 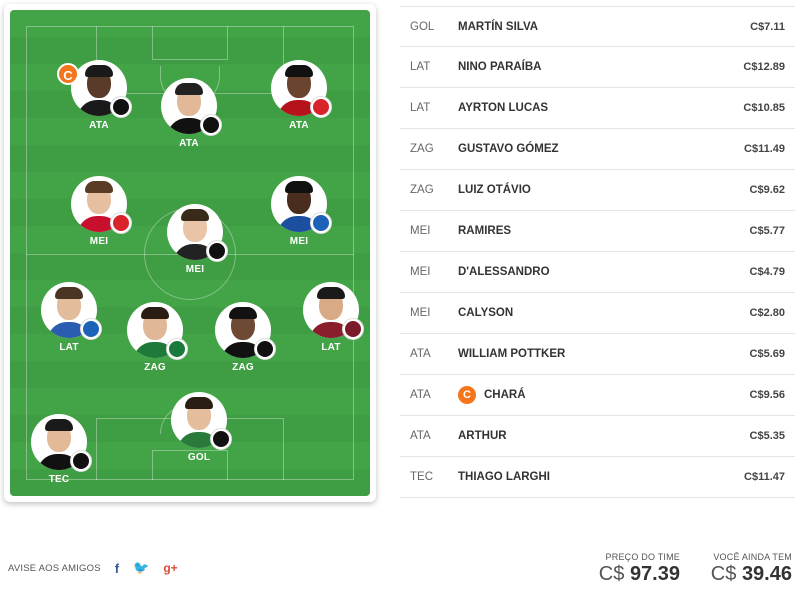 What do you see at coordinates (611, 574) in the screenshot?
I see `team-price-currency: C$` at bounding box center [611, 574].